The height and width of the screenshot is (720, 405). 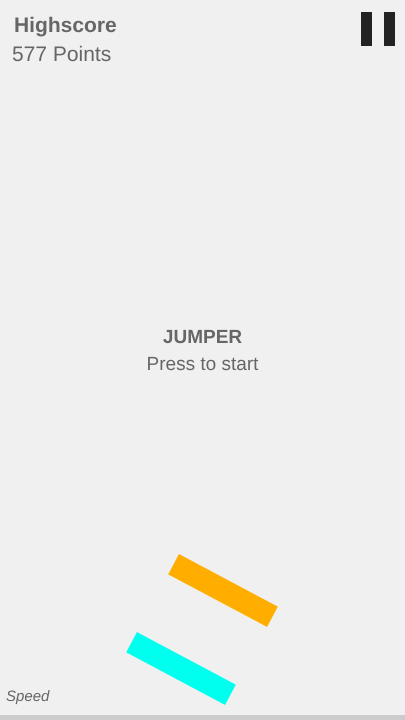 What do you see at coordinates (202, 365) in the screenshot?
I see `start-prompt: Press to start` at bounding box center [202, 365].